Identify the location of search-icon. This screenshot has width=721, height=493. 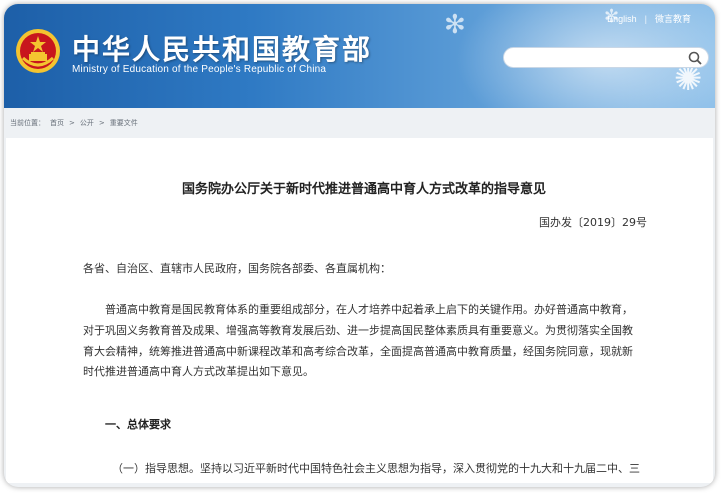
(695, 58).